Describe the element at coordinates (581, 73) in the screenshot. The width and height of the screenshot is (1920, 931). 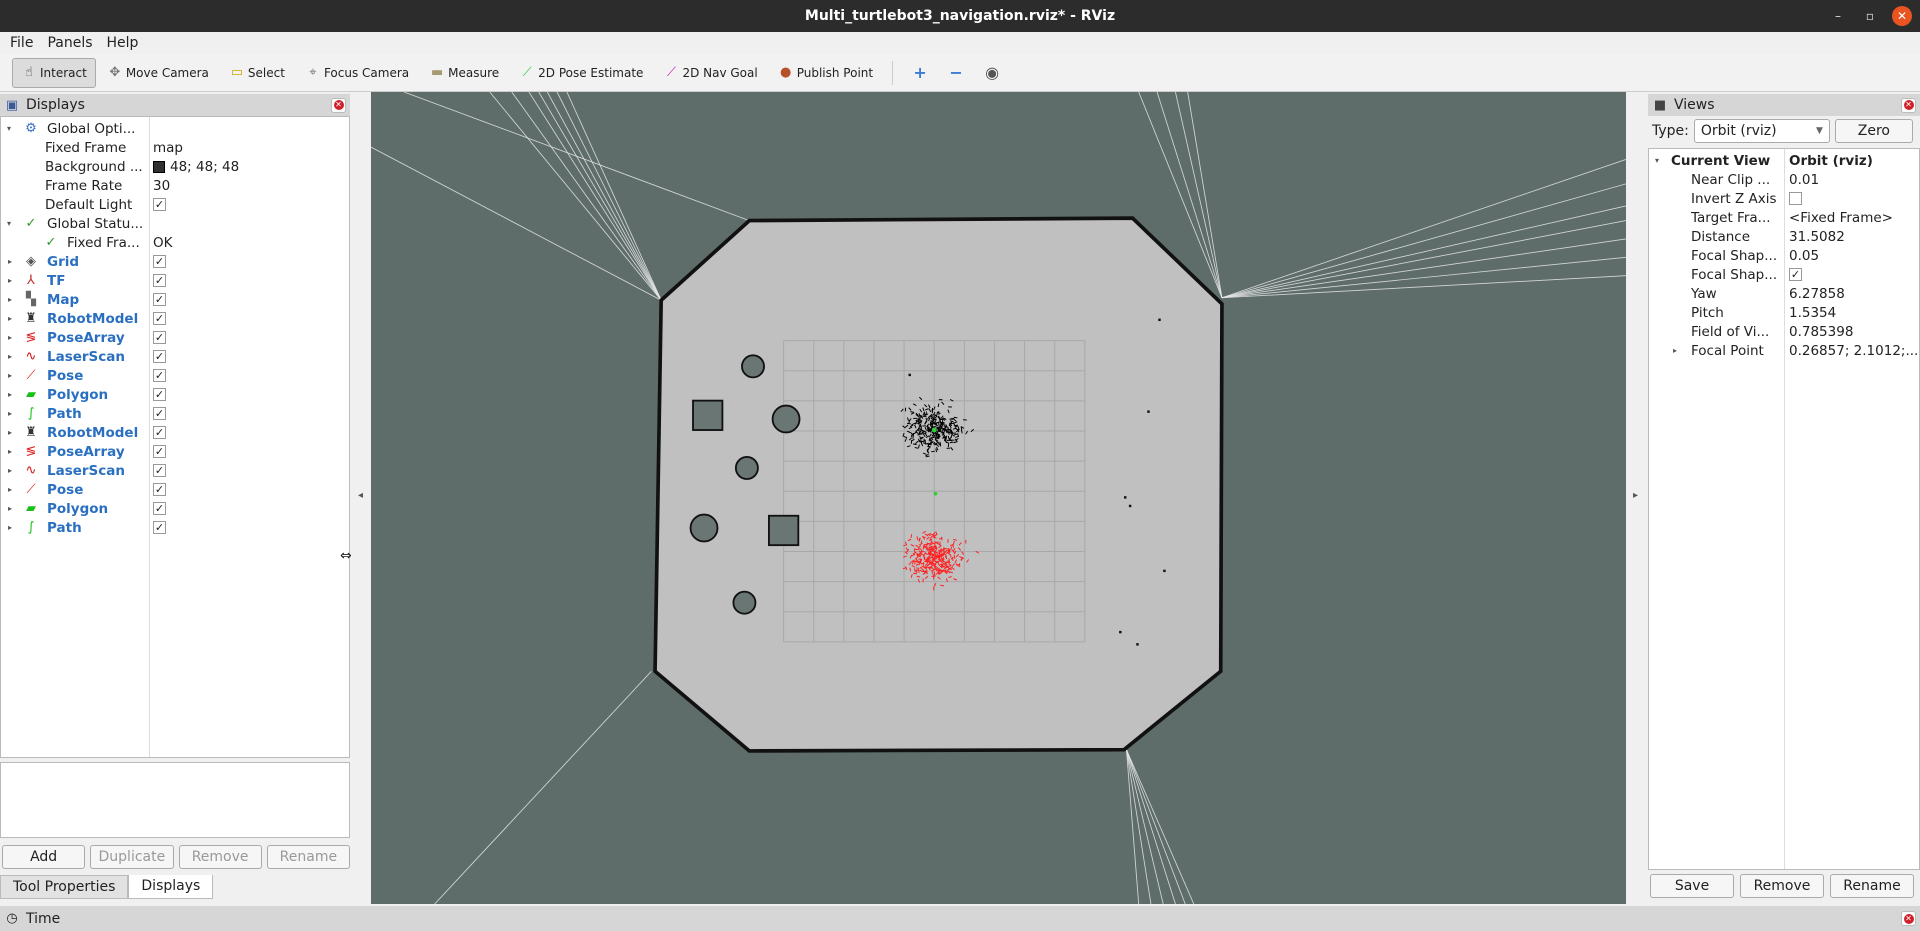
I see `tool-2d-pose-estimate: ⟋ 2D Pose Estimate` at that location.